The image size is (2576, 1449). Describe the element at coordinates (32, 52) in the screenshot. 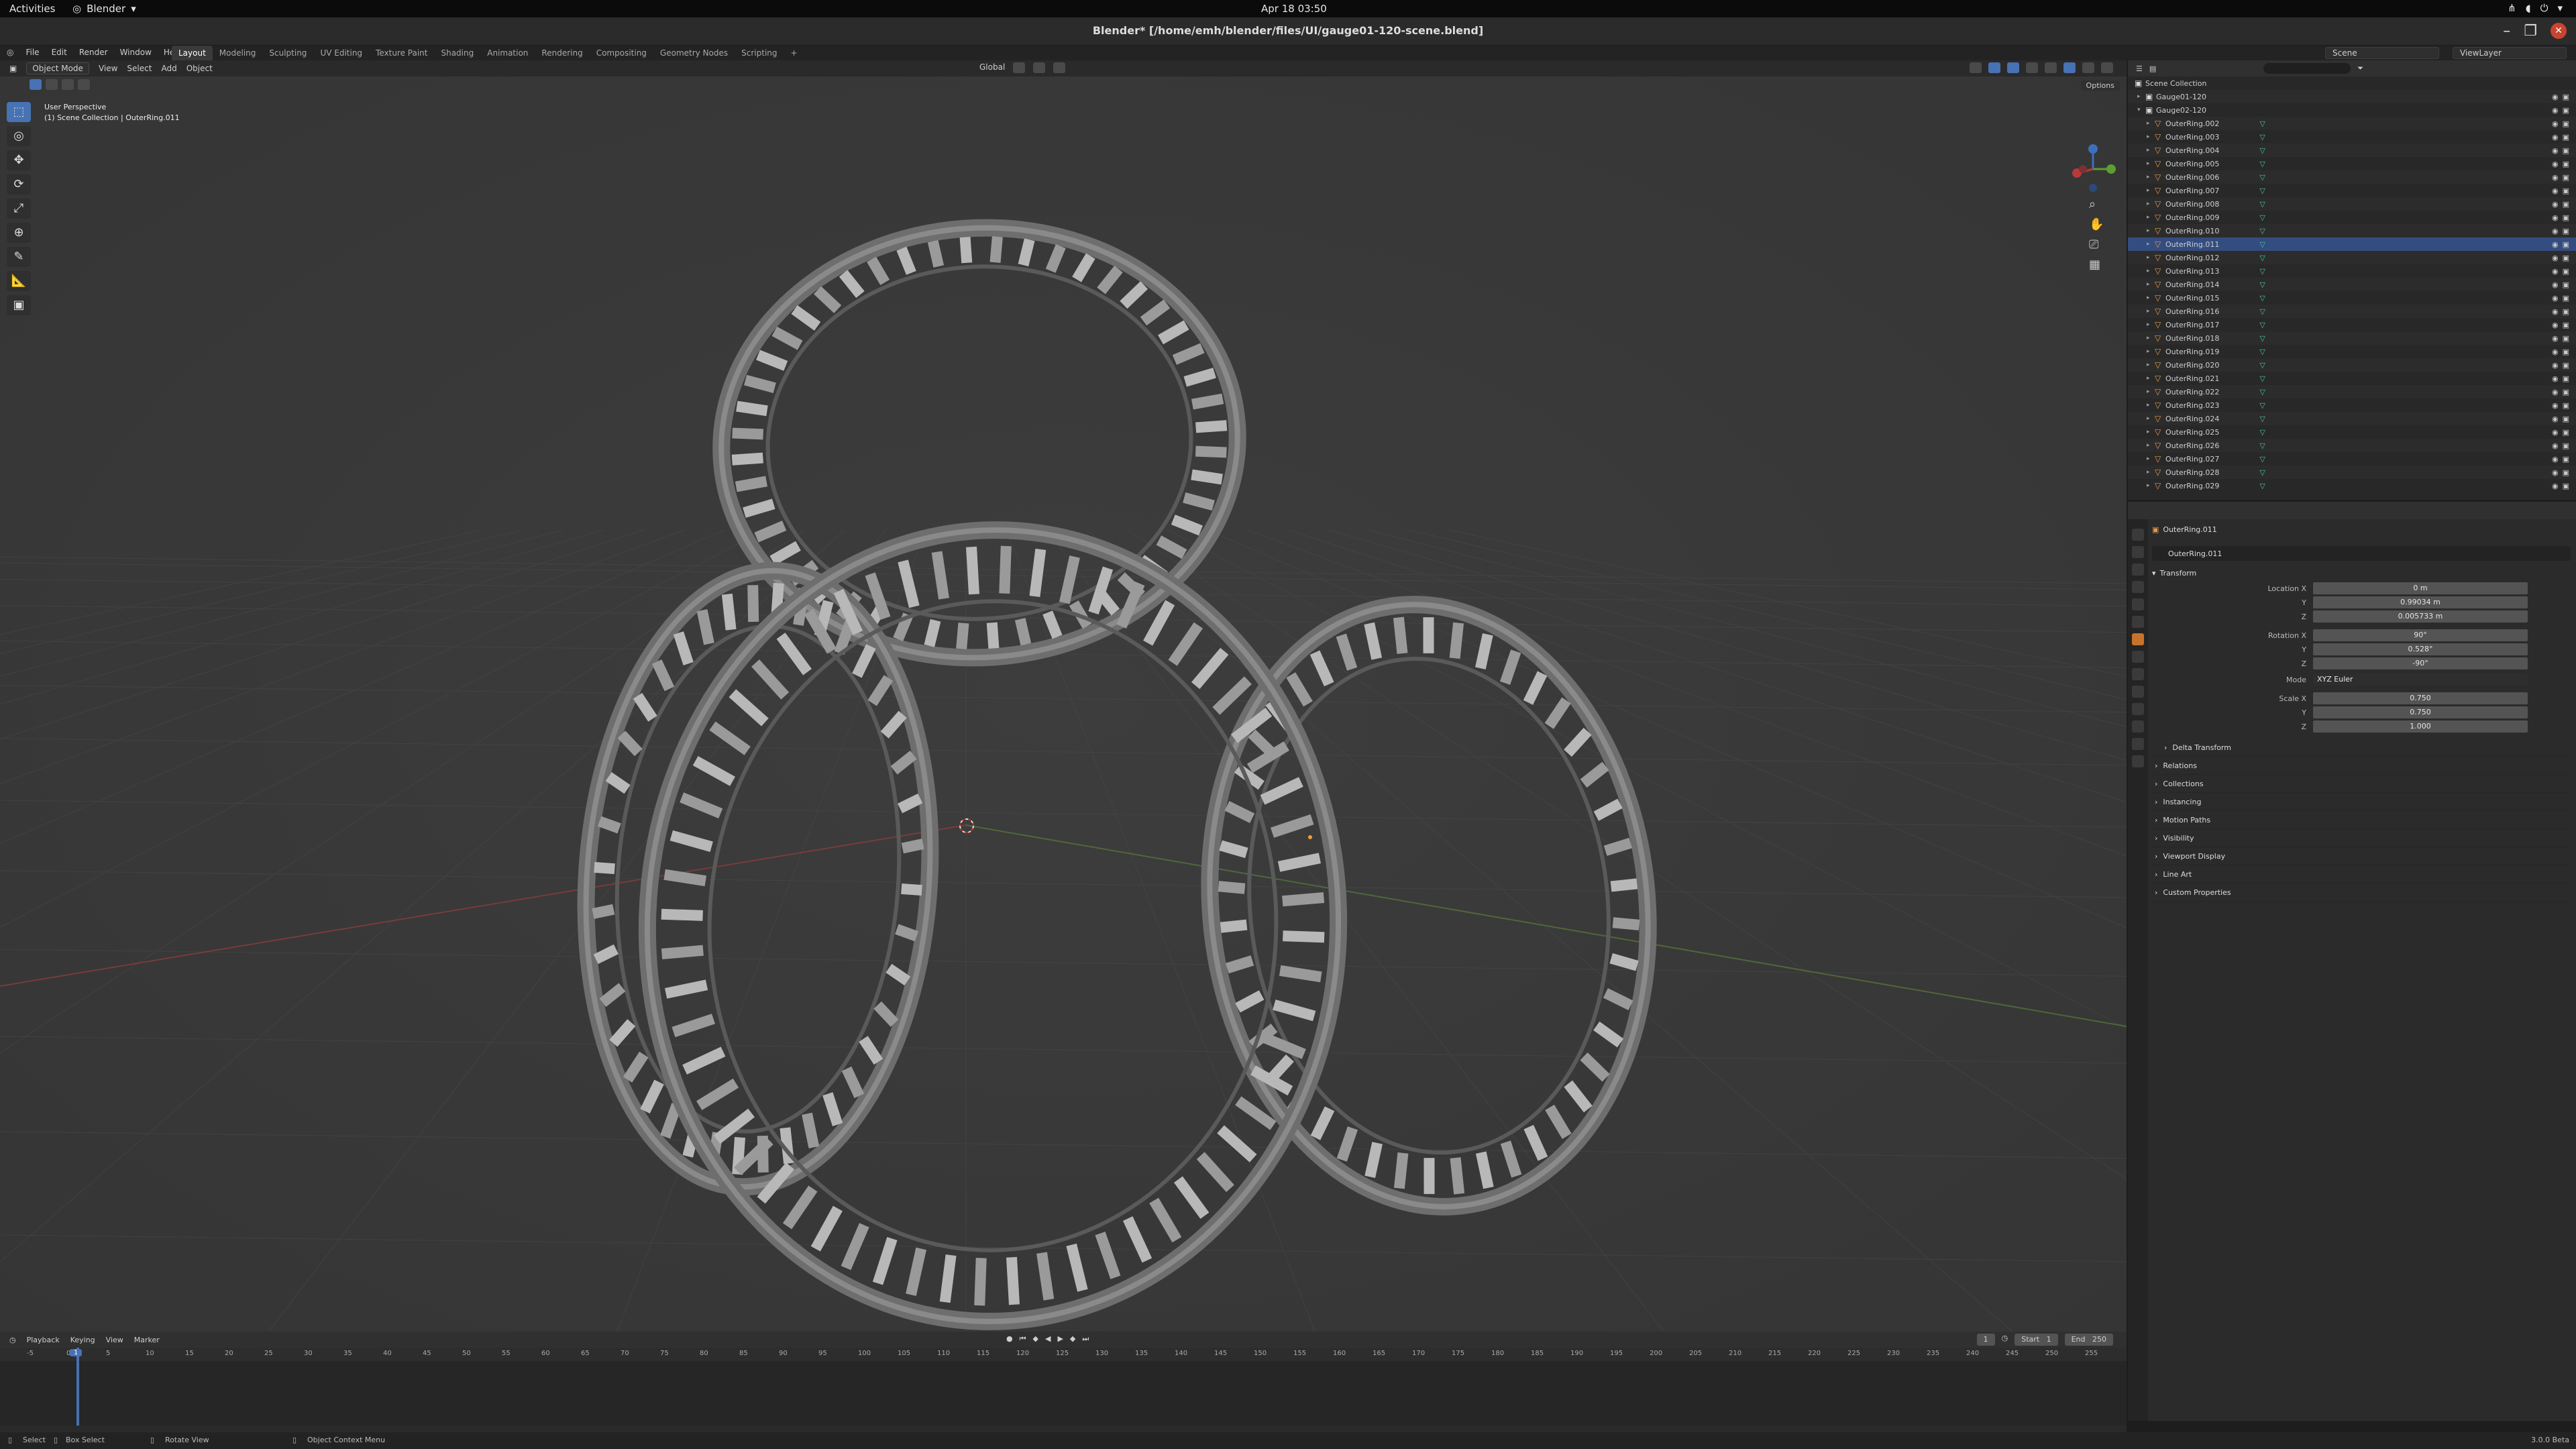

I see `menu-file: File` at that location.